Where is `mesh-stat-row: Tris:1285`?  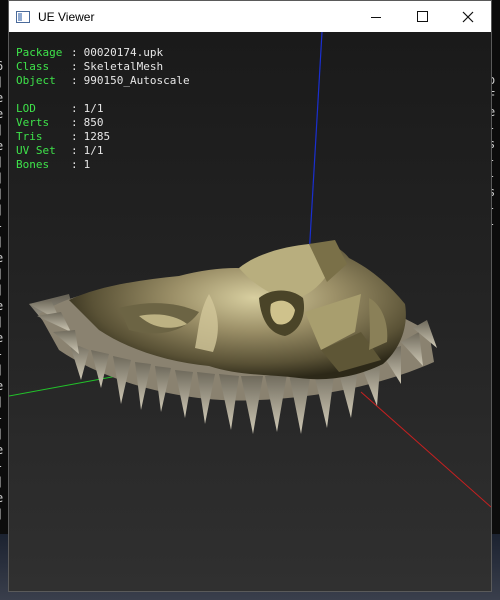
mesh-stat-row: Tris:1285 is located at coordinates (103, 137).